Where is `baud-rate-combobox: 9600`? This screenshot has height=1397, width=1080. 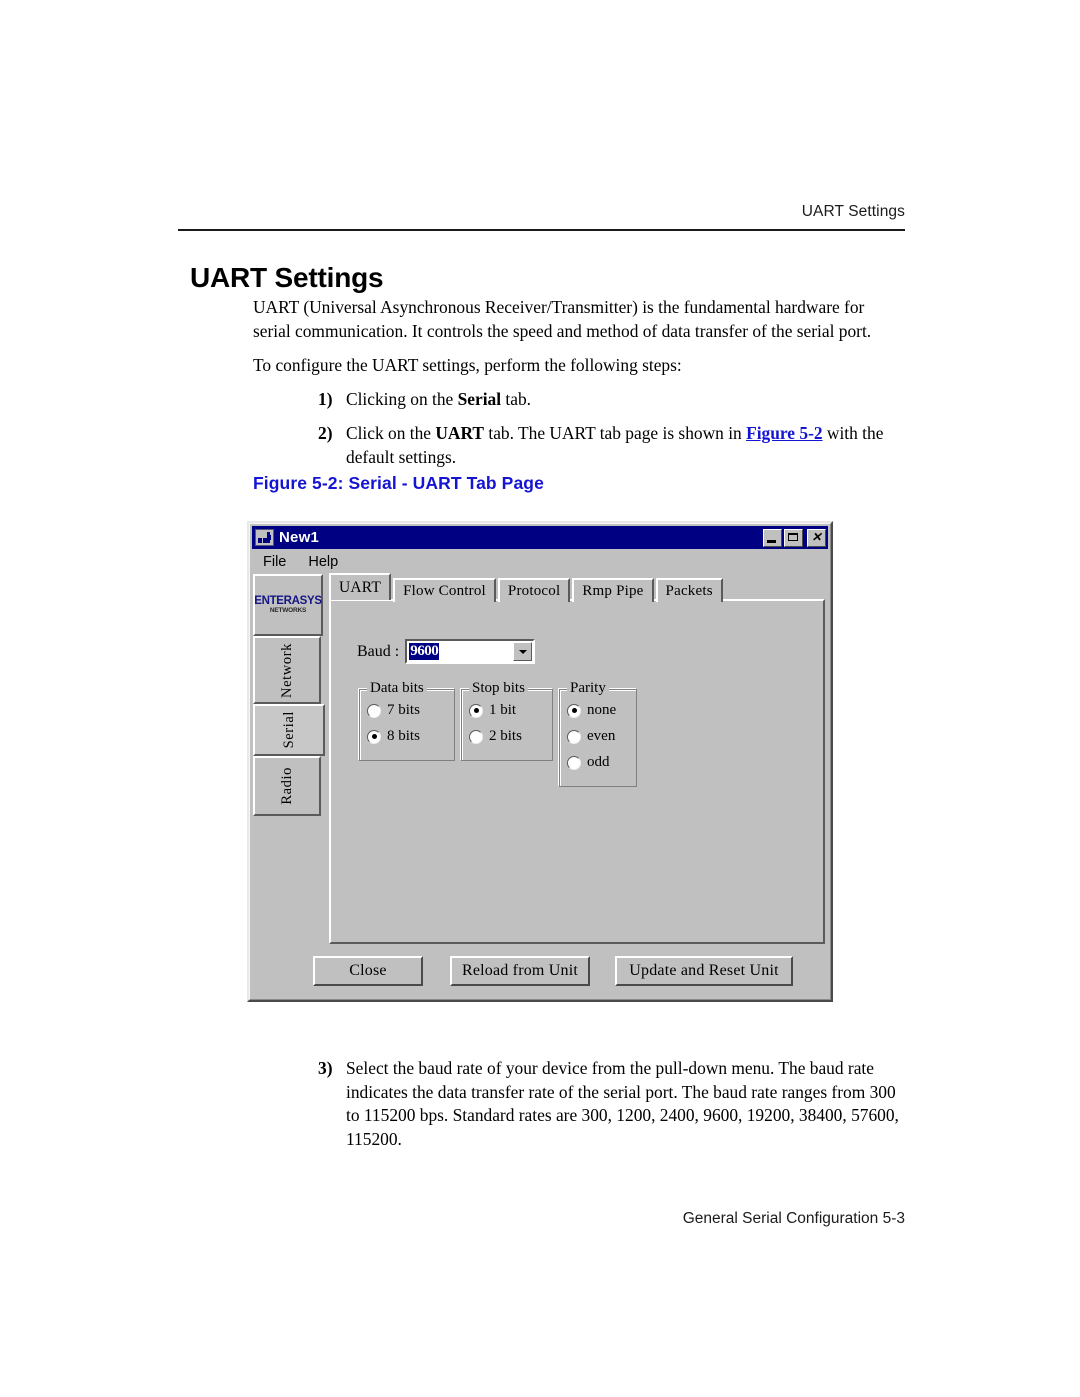
baud-rate-combobox: 9600 is located at coordinates (470, 651).